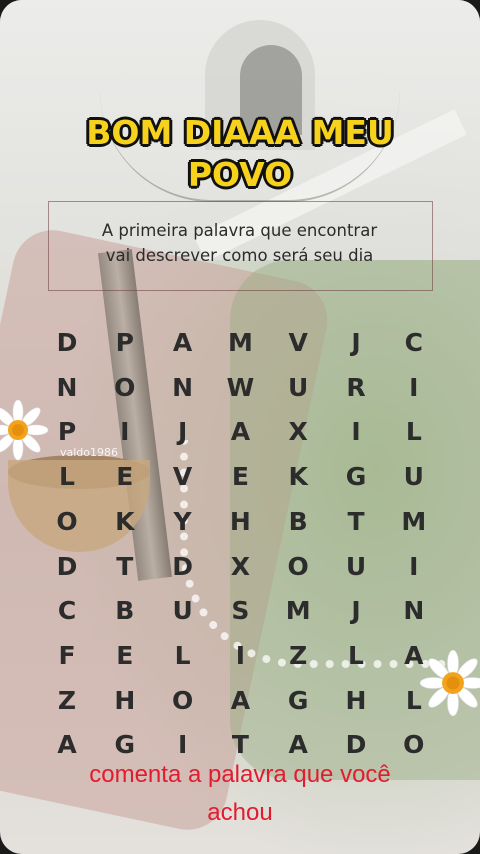 The image size is (480, 854). Describe the element at coordinates (240, 154) in the screenshot. I see `page-title: BOM DIAAA MEU POVO` at that location.